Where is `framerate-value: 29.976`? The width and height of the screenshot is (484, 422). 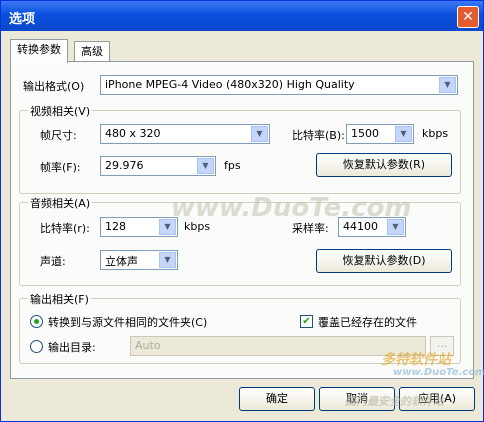
framerate-value: 29.976 is located at coordinates (124, 165).